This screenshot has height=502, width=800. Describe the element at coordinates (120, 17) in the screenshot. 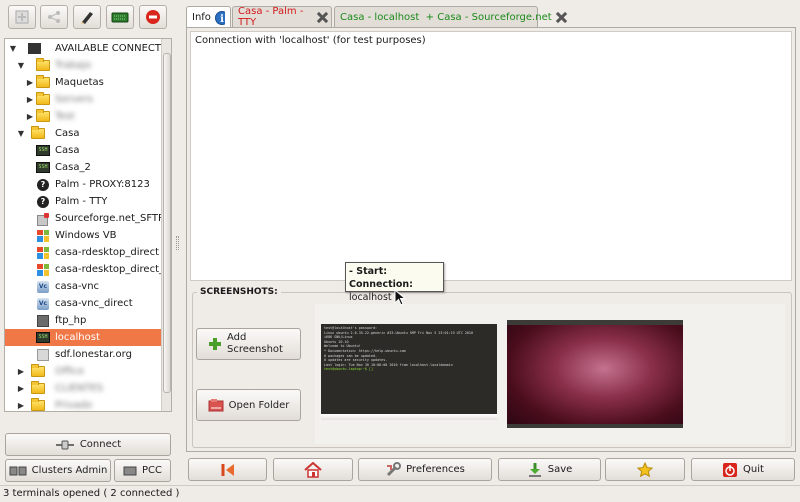

I see `keyboard-button` at that location.